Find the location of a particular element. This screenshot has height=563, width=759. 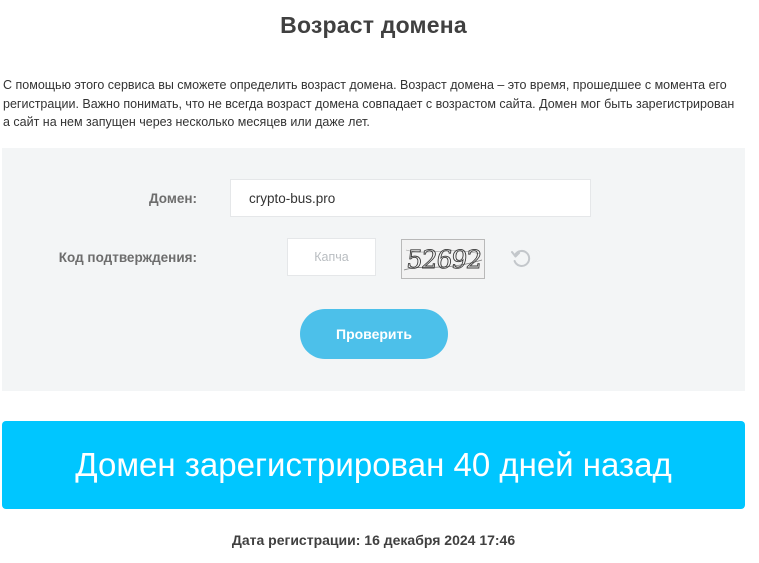

captcha-label: Код подтверждения: is located at coordinates (127, 257).